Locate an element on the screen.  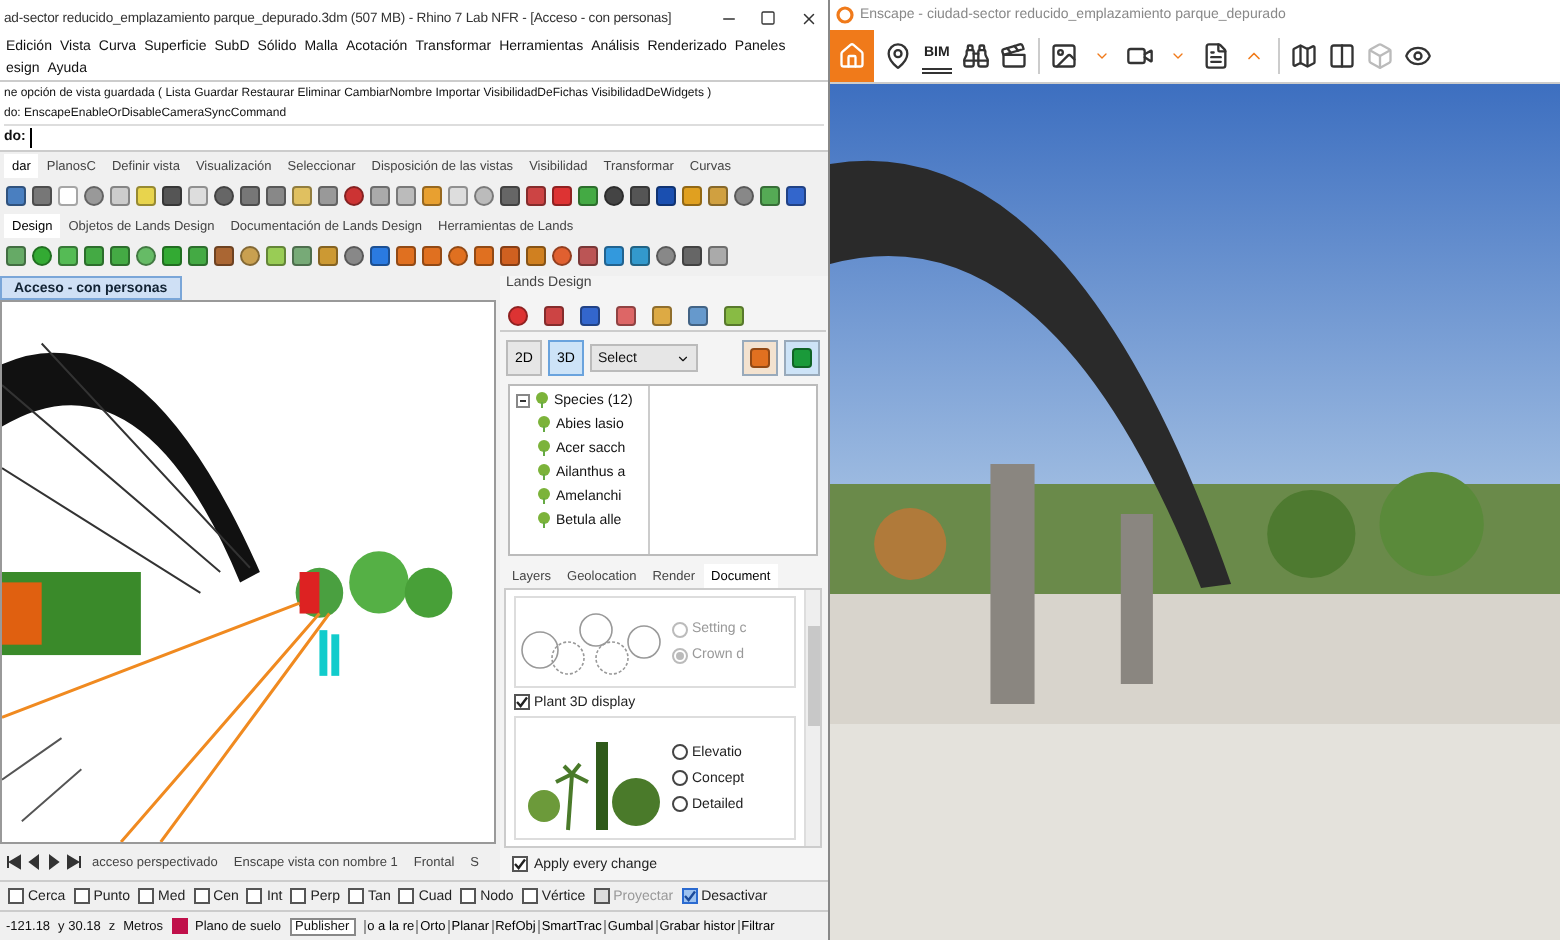
document-icon is located at coordinates (1215, 56).